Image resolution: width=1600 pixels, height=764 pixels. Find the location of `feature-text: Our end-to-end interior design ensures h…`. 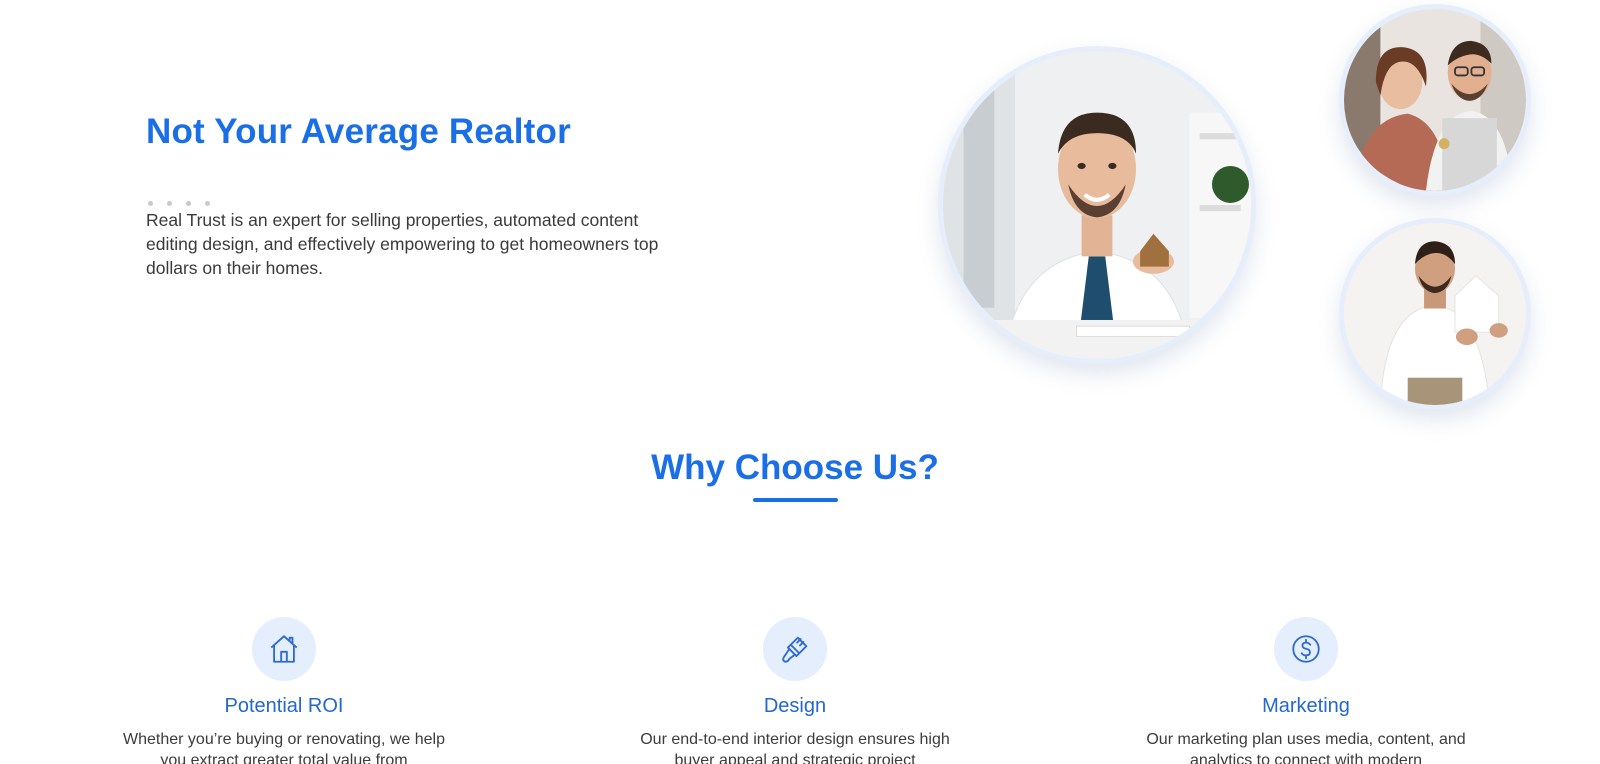

feature-text: Our end-to-end interior design ensures h… is located at coordinates (795, 747).